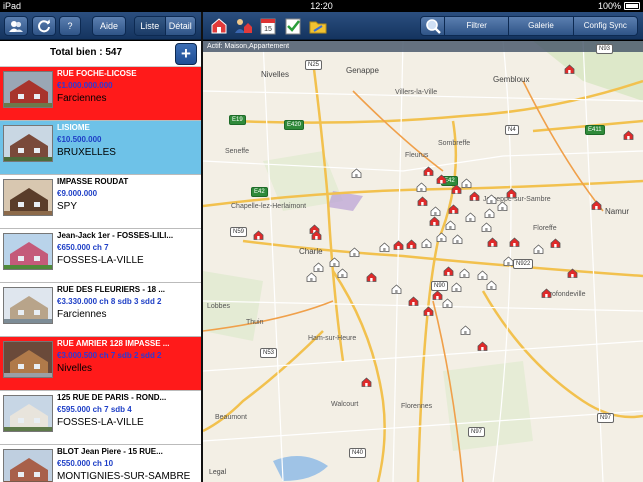  Describe the element at coordinates (605, 49) in the screenshot. I see `road-n93: N93` at that location.